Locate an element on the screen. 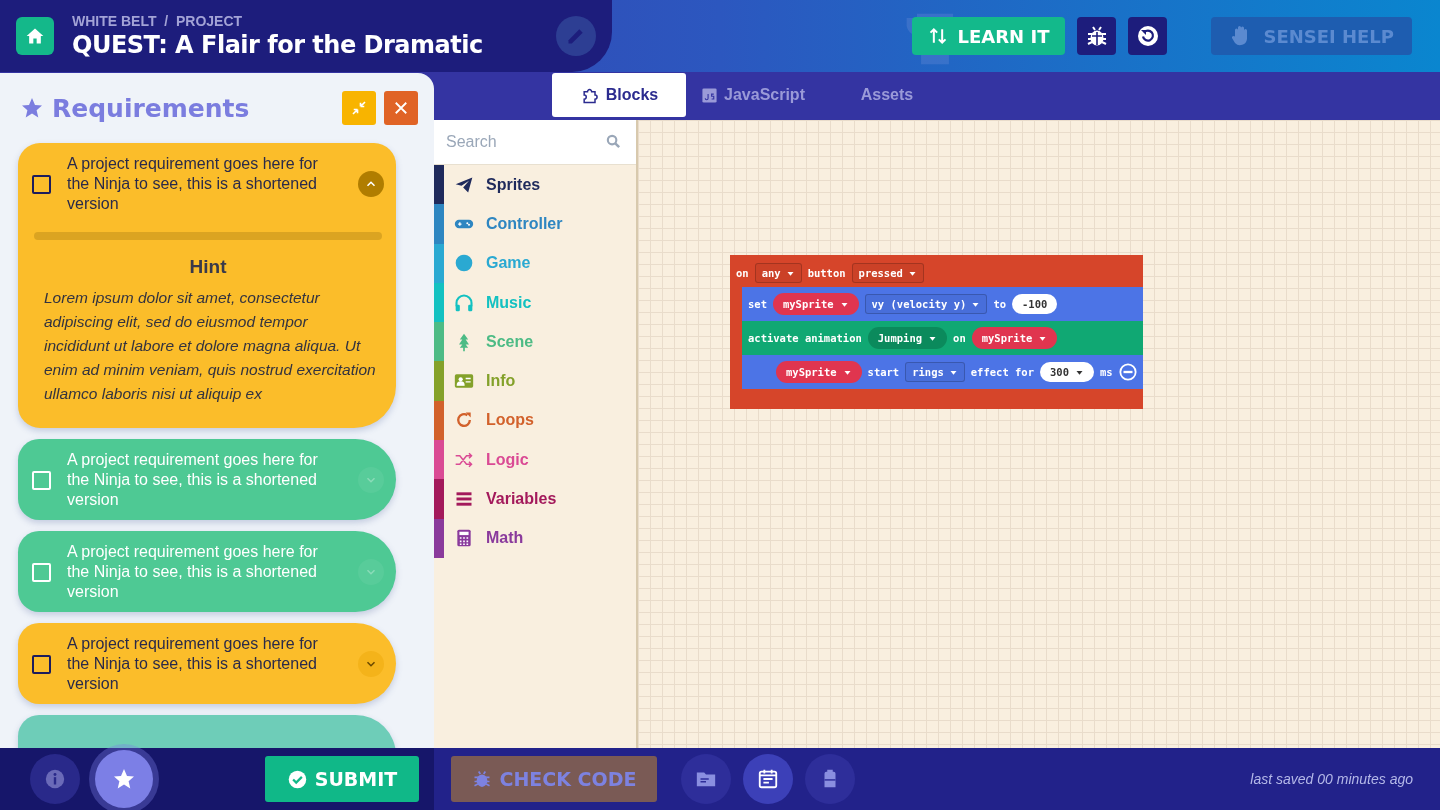  calendar-icon is located at coordinates (768, 779).